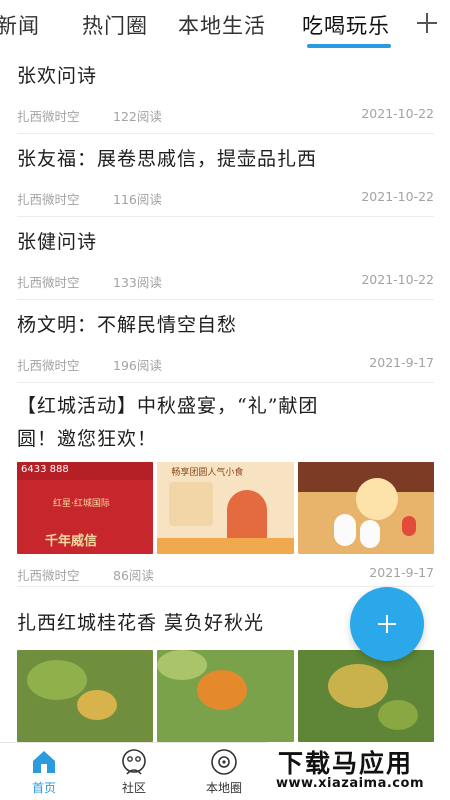 This screenshot has width=450, height=800. Describe the element at coordinates (225, 263) in the screenshot. I see `article-item: 张健问诗 扎西微时空 133阅读 2021-10-22` at that location.